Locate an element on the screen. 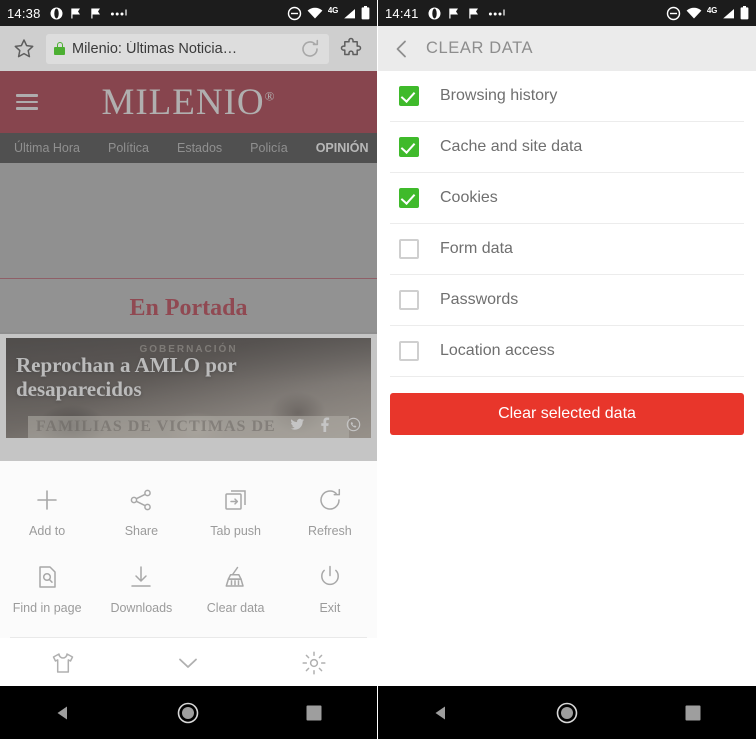  tshirt-icon is located at coordinates (63, 663).